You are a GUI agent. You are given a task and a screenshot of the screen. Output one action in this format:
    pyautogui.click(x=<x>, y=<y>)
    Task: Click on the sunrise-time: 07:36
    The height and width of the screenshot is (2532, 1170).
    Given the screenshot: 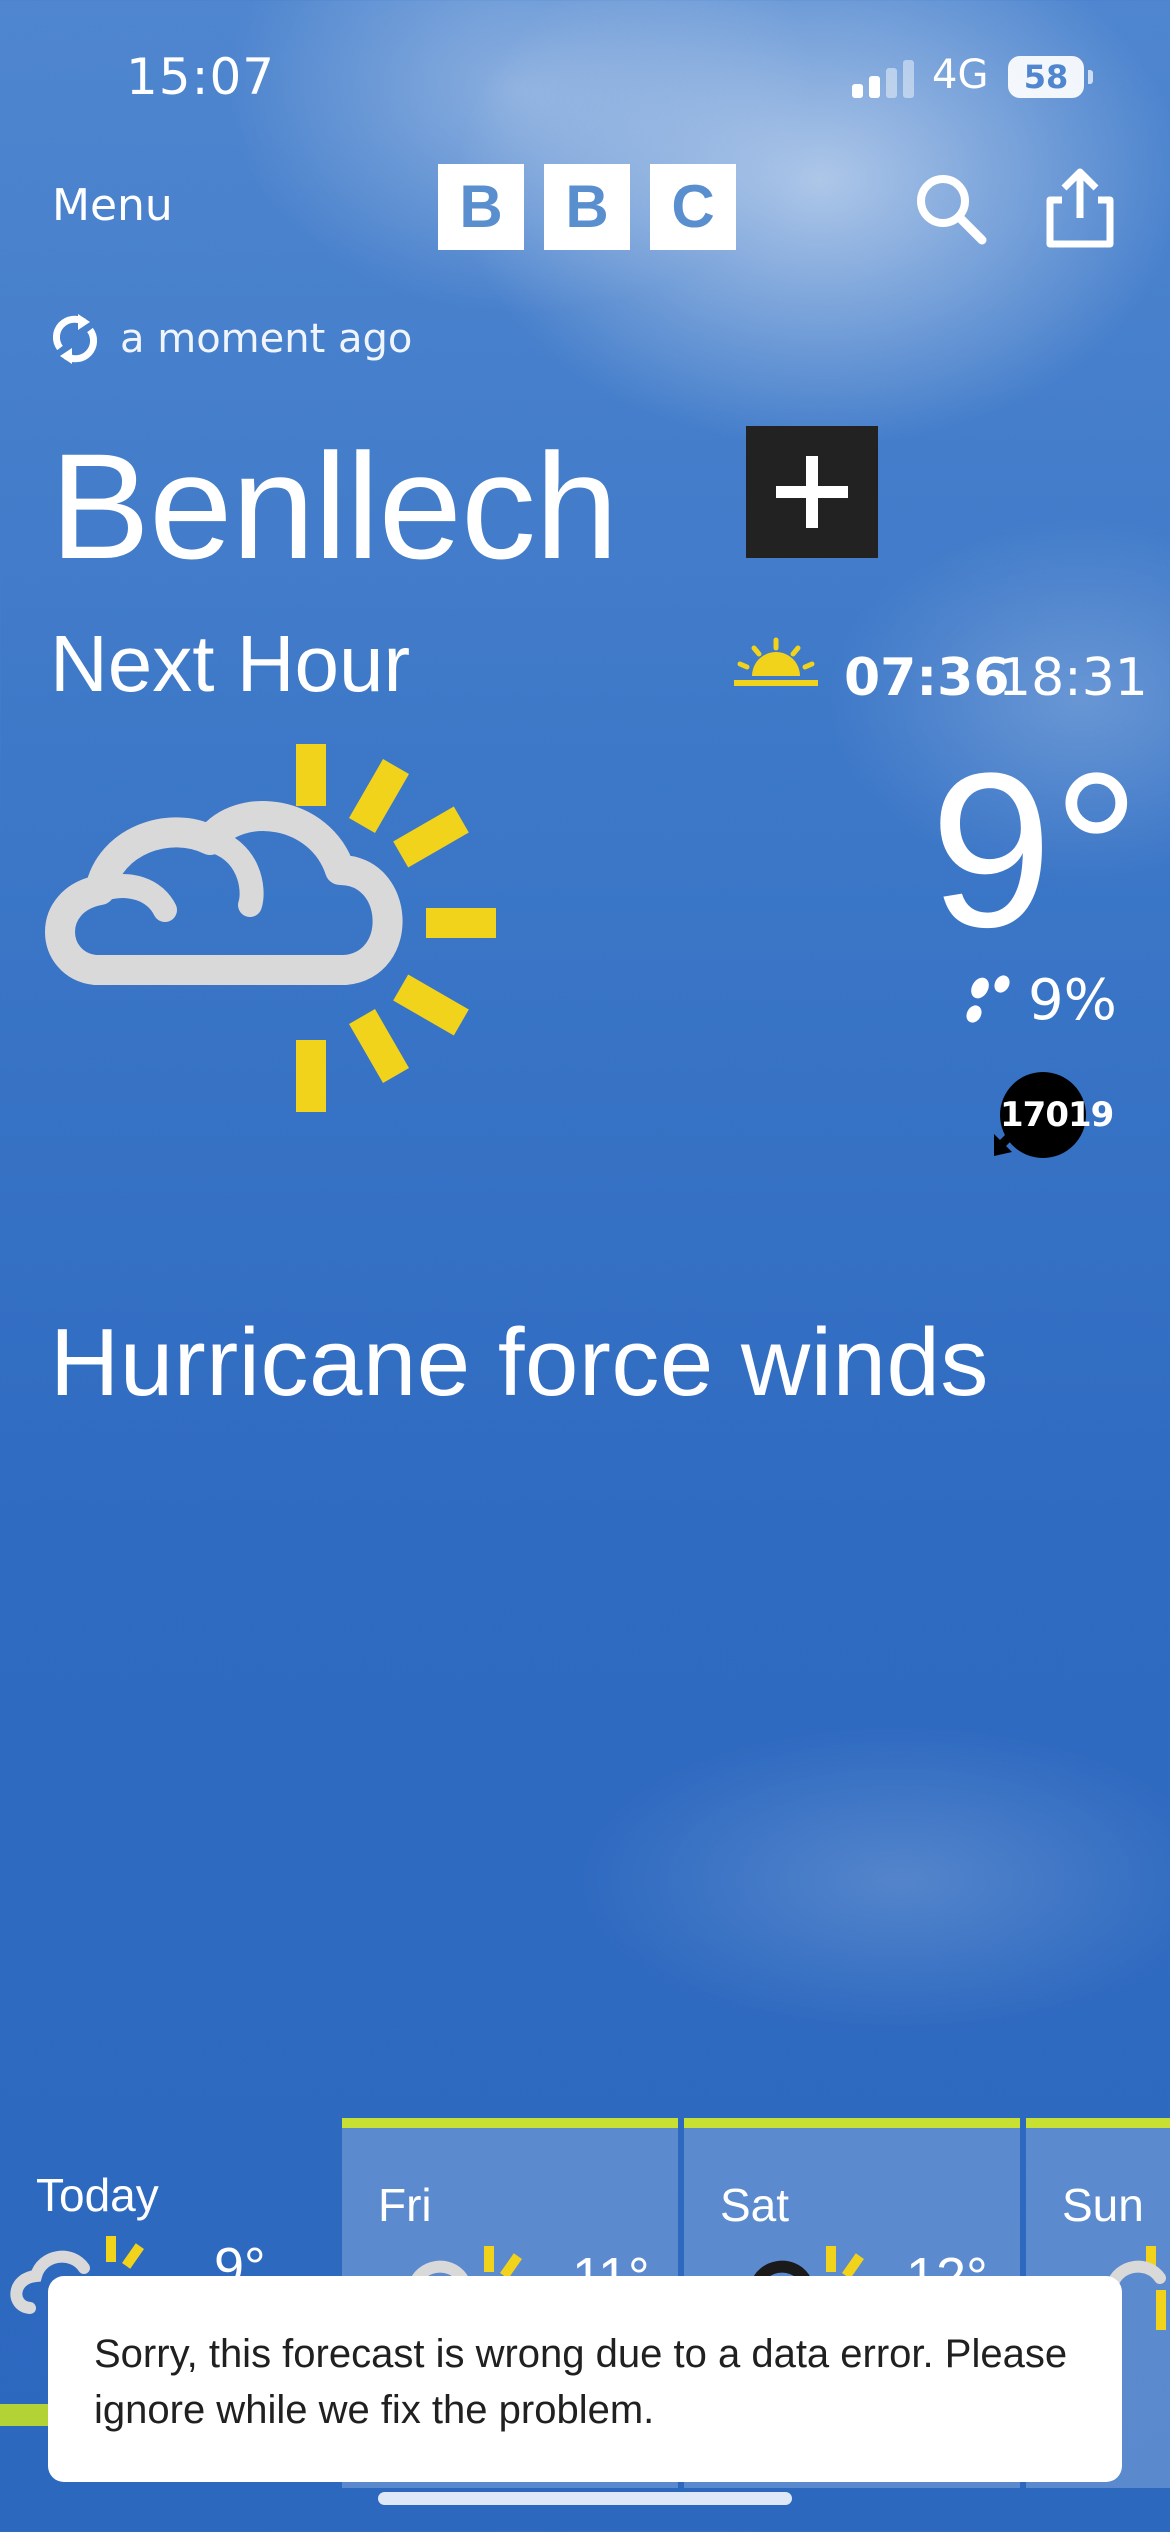 What is the action you would take?
    pyautogui.click(x=927, y=678)
    